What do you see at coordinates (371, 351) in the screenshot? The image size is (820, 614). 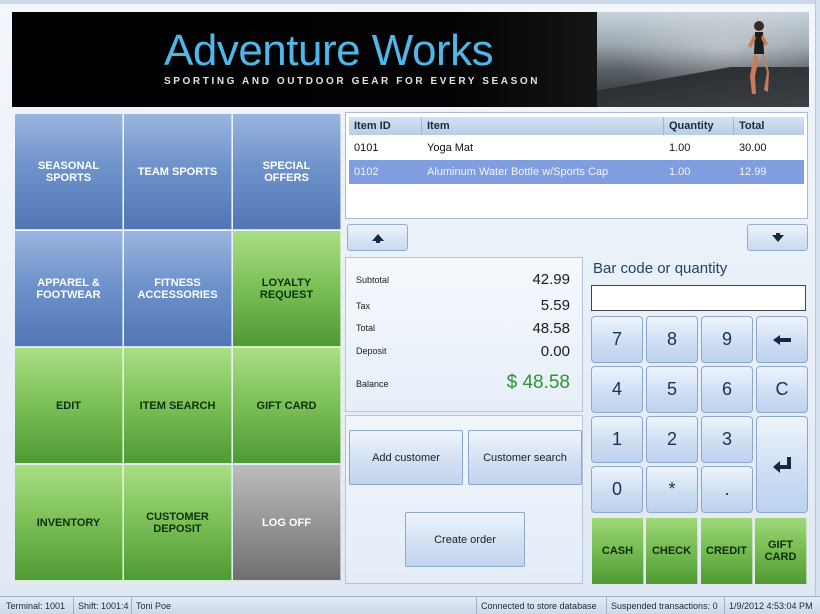 I see `deposit-label: Deposit` at bounding box center [371, 351].